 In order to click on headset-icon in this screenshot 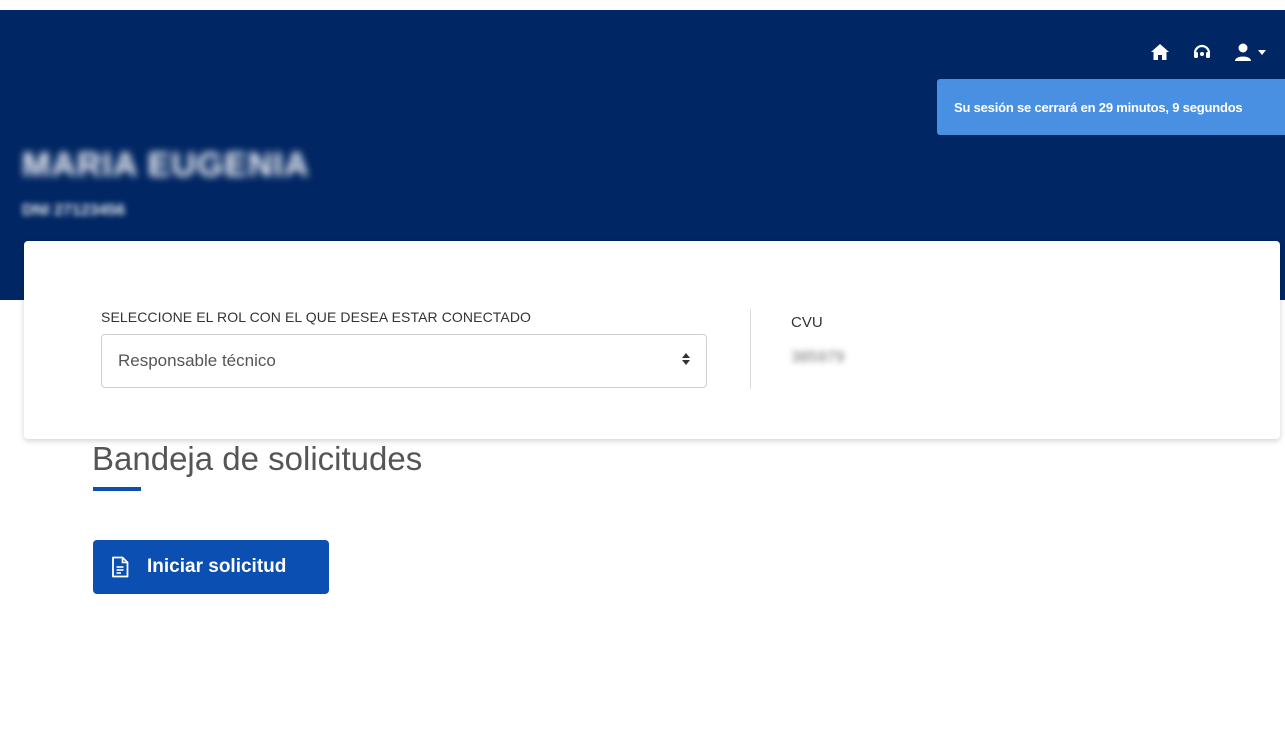, I will do `click(1202, 52)`.